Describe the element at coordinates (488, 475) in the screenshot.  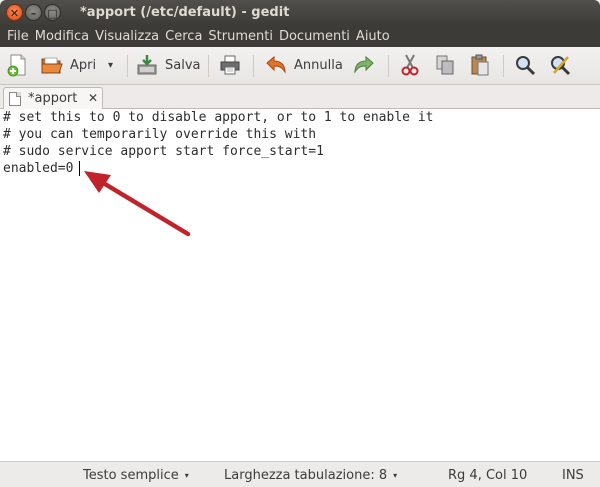
I see `cursor-position: Rg 4, Col 10` at that location.